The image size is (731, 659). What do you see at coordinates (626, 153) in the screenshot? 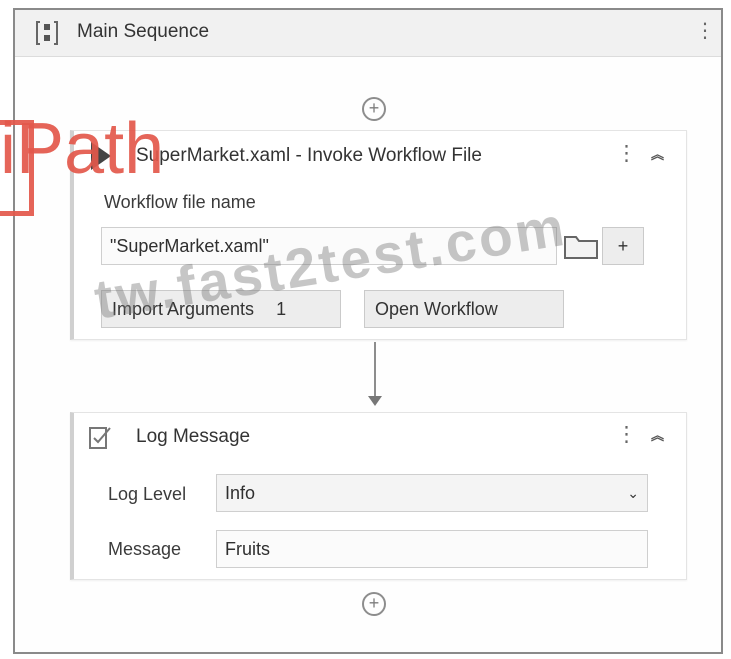
I see `invoke-more-icon: ⋮` at bounding box center [626, 153].